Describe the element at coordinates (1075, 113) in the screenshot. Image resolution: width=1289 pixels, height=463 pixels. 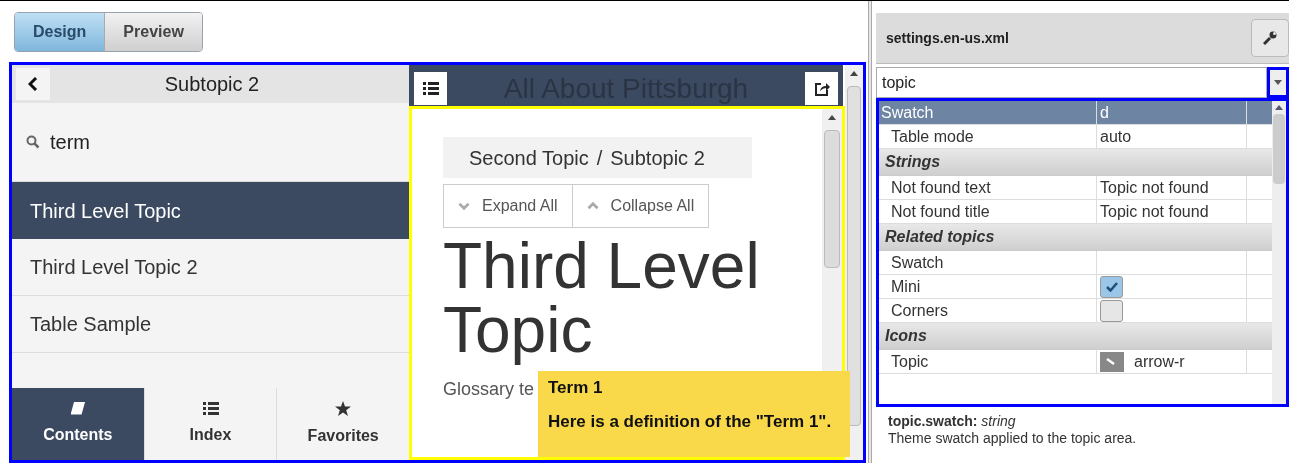
I see `property-row: Swatch d` at that location.